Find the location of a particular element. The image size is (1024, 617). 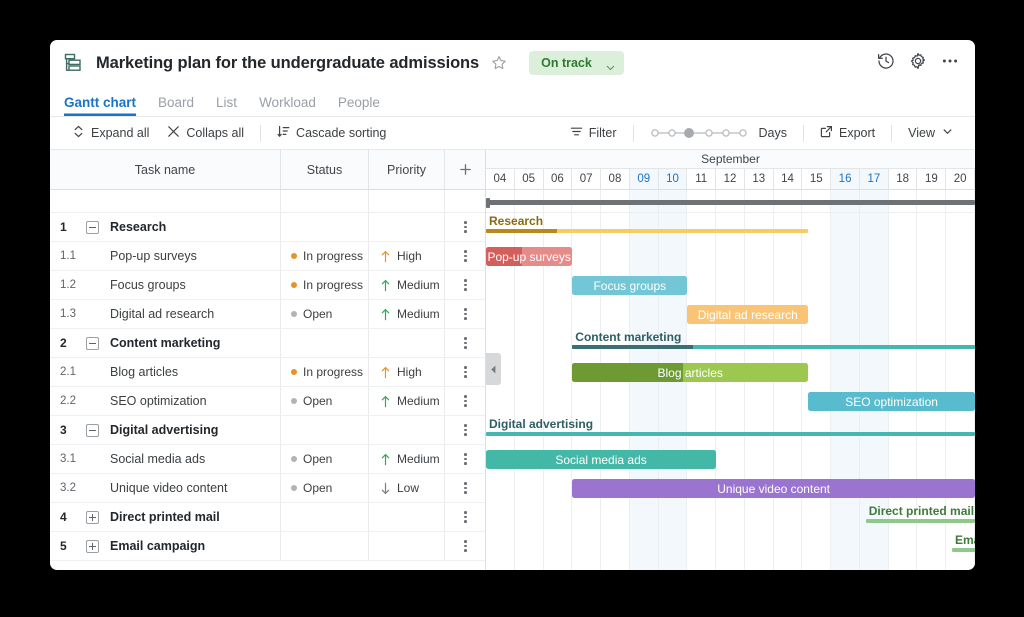

cell-task-name: 2 Content marketing is located at coordinates (165, 343).